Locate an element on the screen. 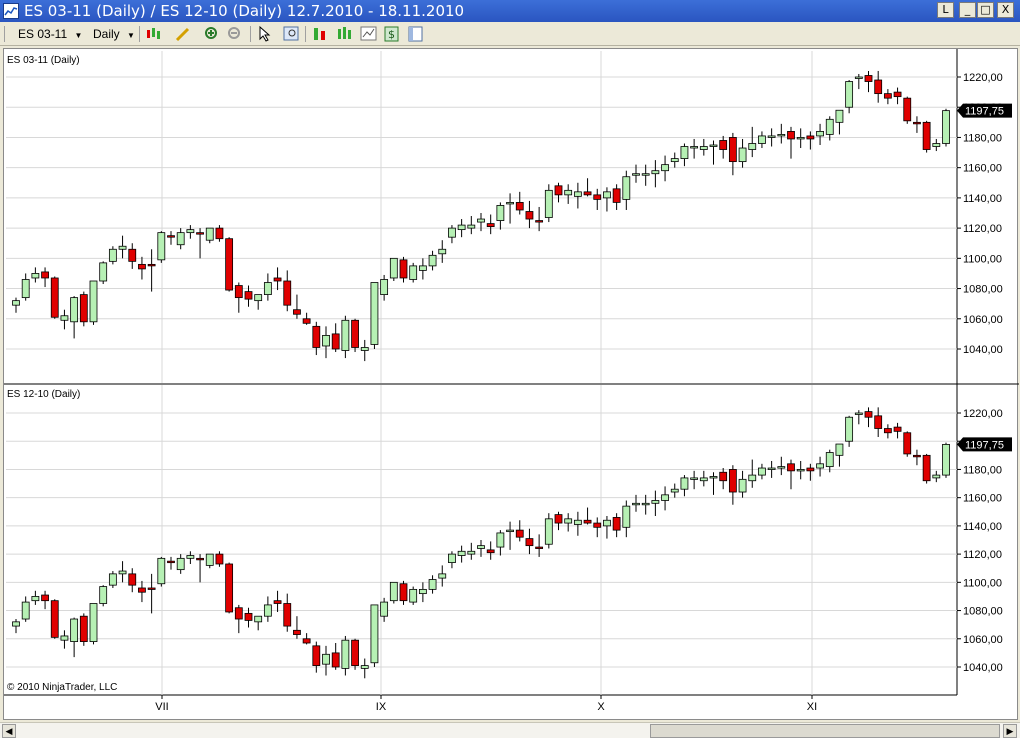 The image size is (1020, 738). pencil-icon is located at coordinates (183, 34).